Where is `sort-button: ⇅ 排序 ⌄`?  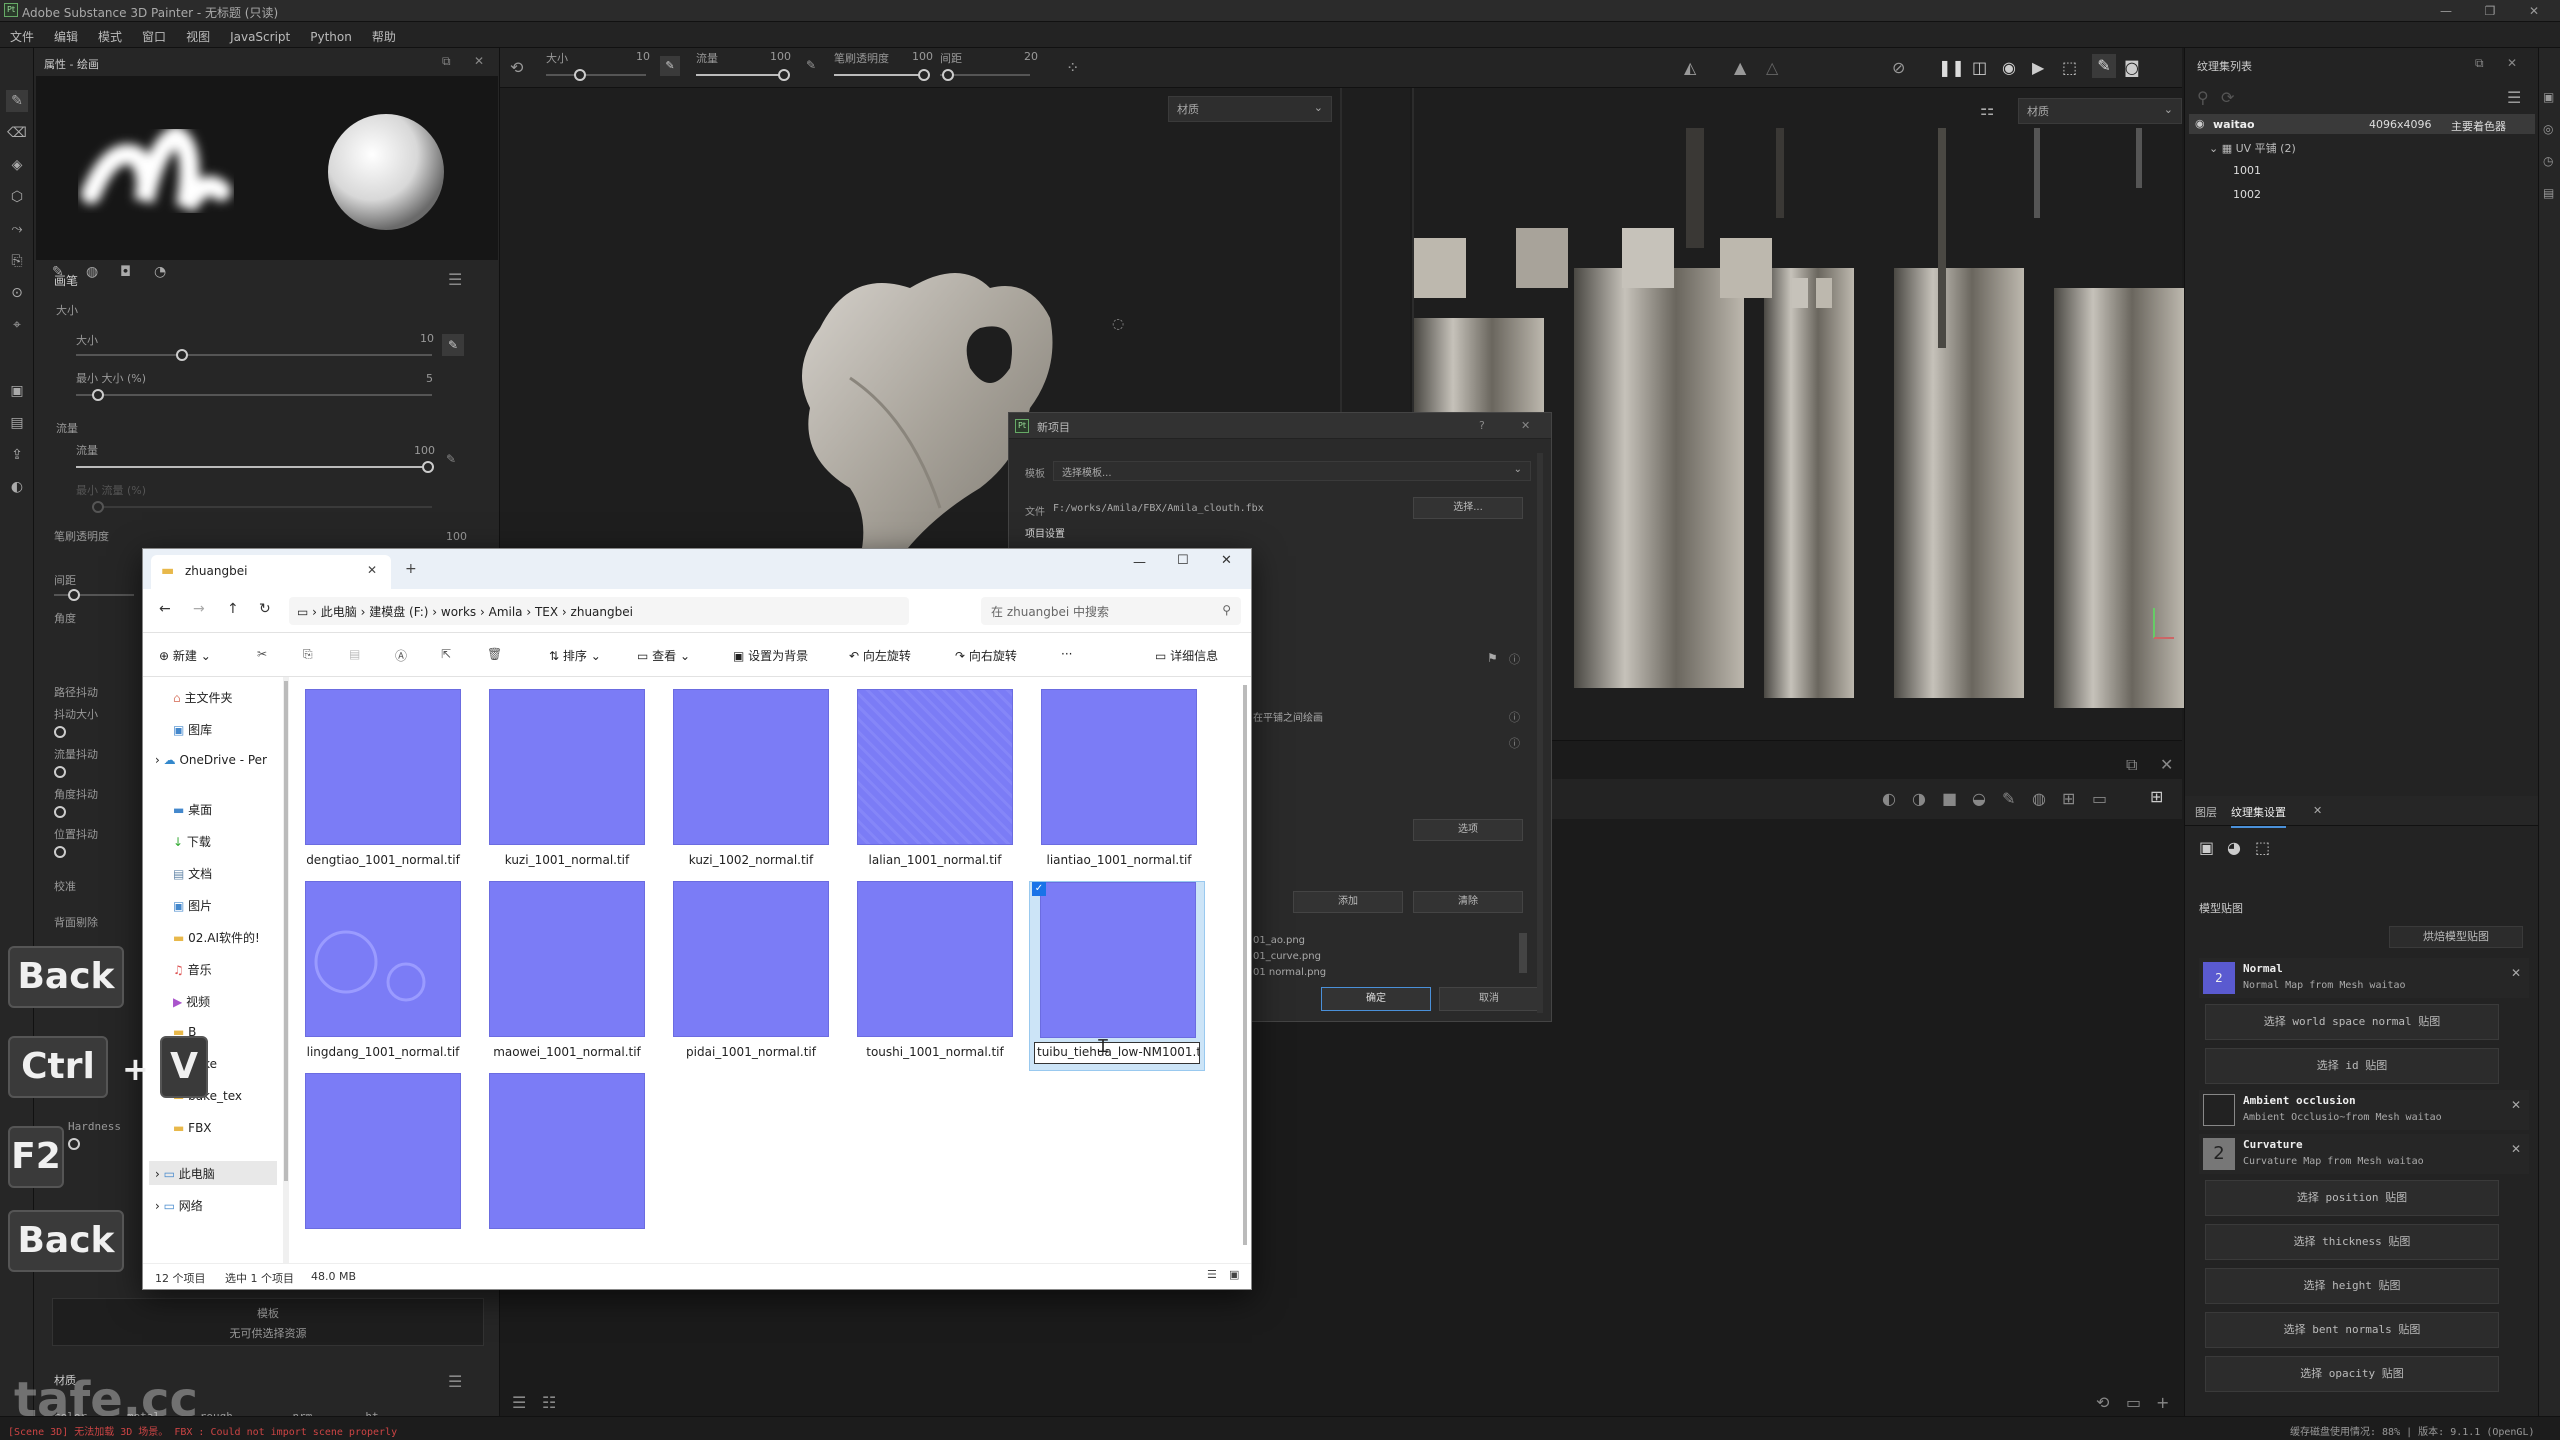
sort-button: ⇅ 排序 ⌄ is located at coordinates (575, 655).